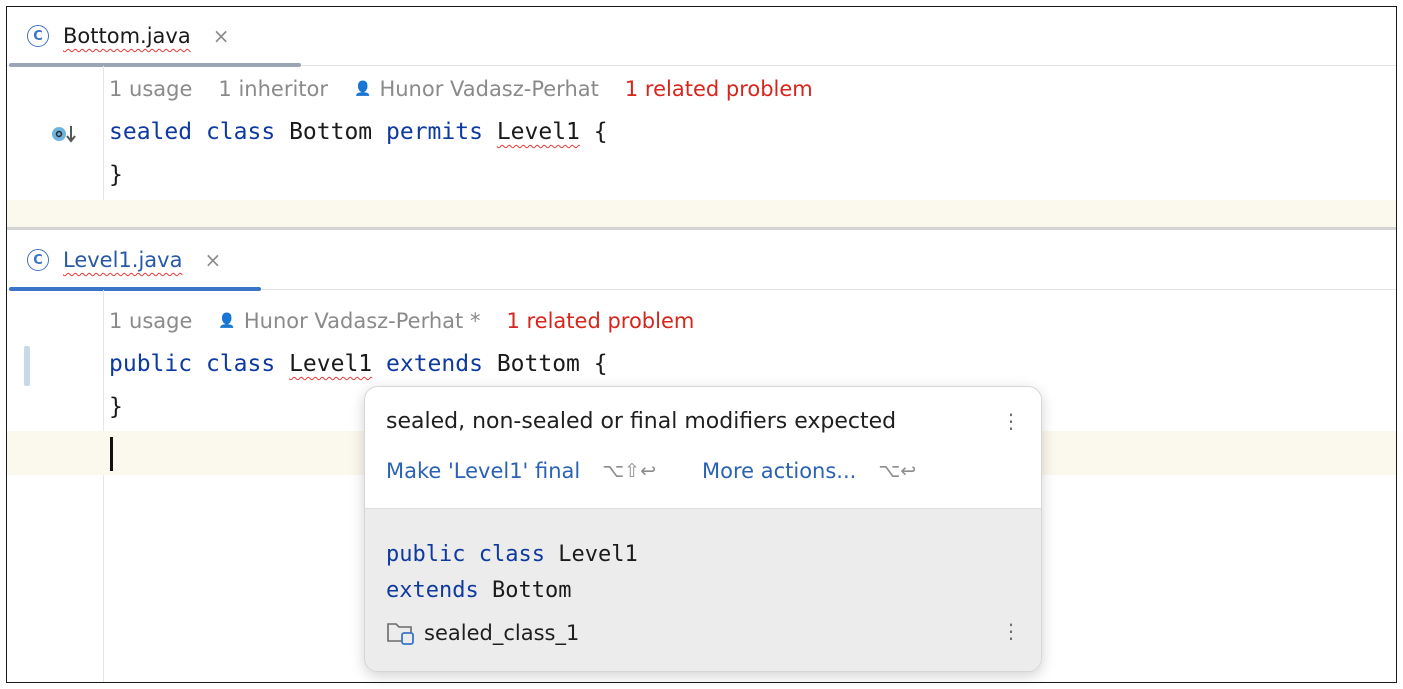 The height and width of the screenshot is (689, 1403). I want to click on class-name: Bottom, so click(331, 132).